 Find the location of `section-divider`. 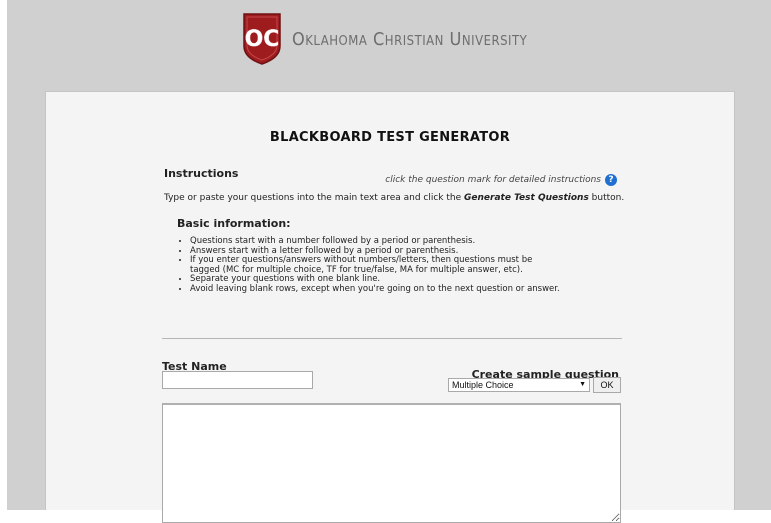

section-divider is located at coordinates (392, 338).